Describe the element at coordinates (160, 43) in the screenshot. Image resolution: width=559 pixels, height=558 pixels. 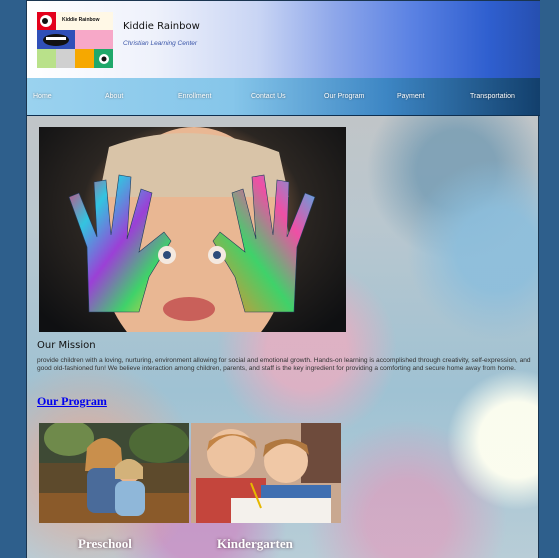
I see `brand-tagline: Christian Learning Center` at that location.